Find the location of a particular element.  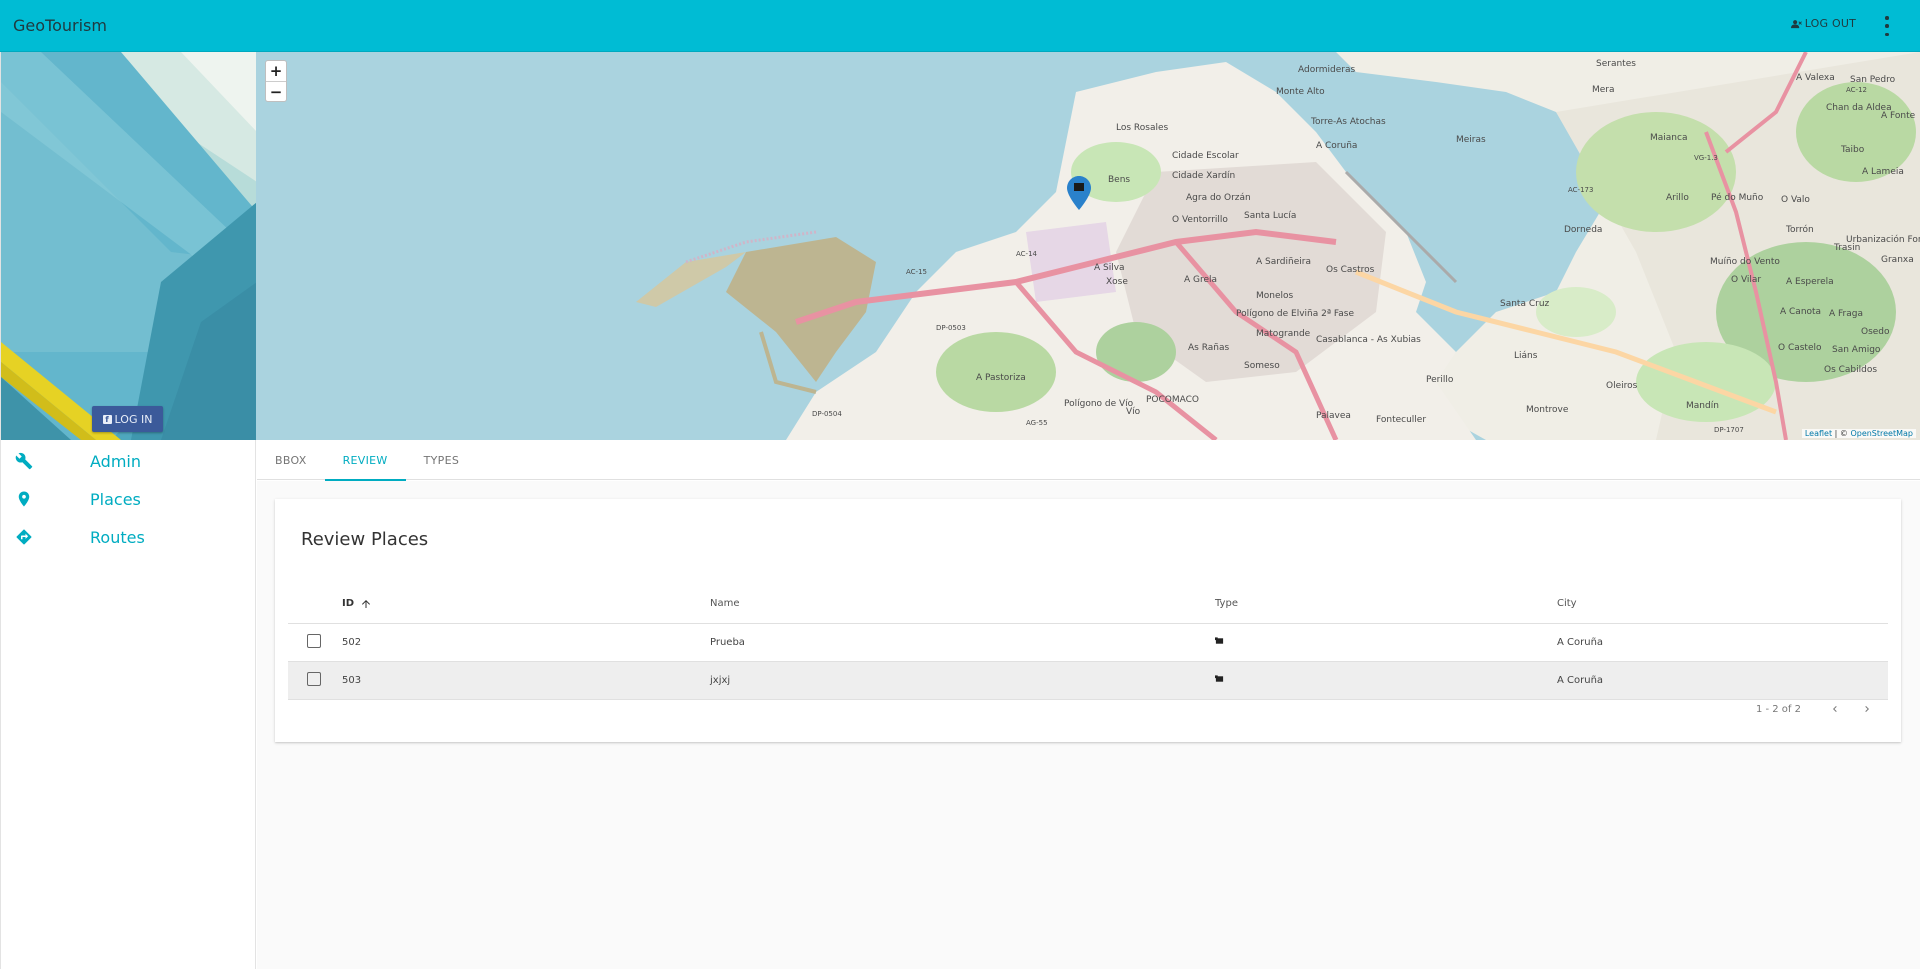

map-place-label: Monelos is located at coordinates (1275, 296).